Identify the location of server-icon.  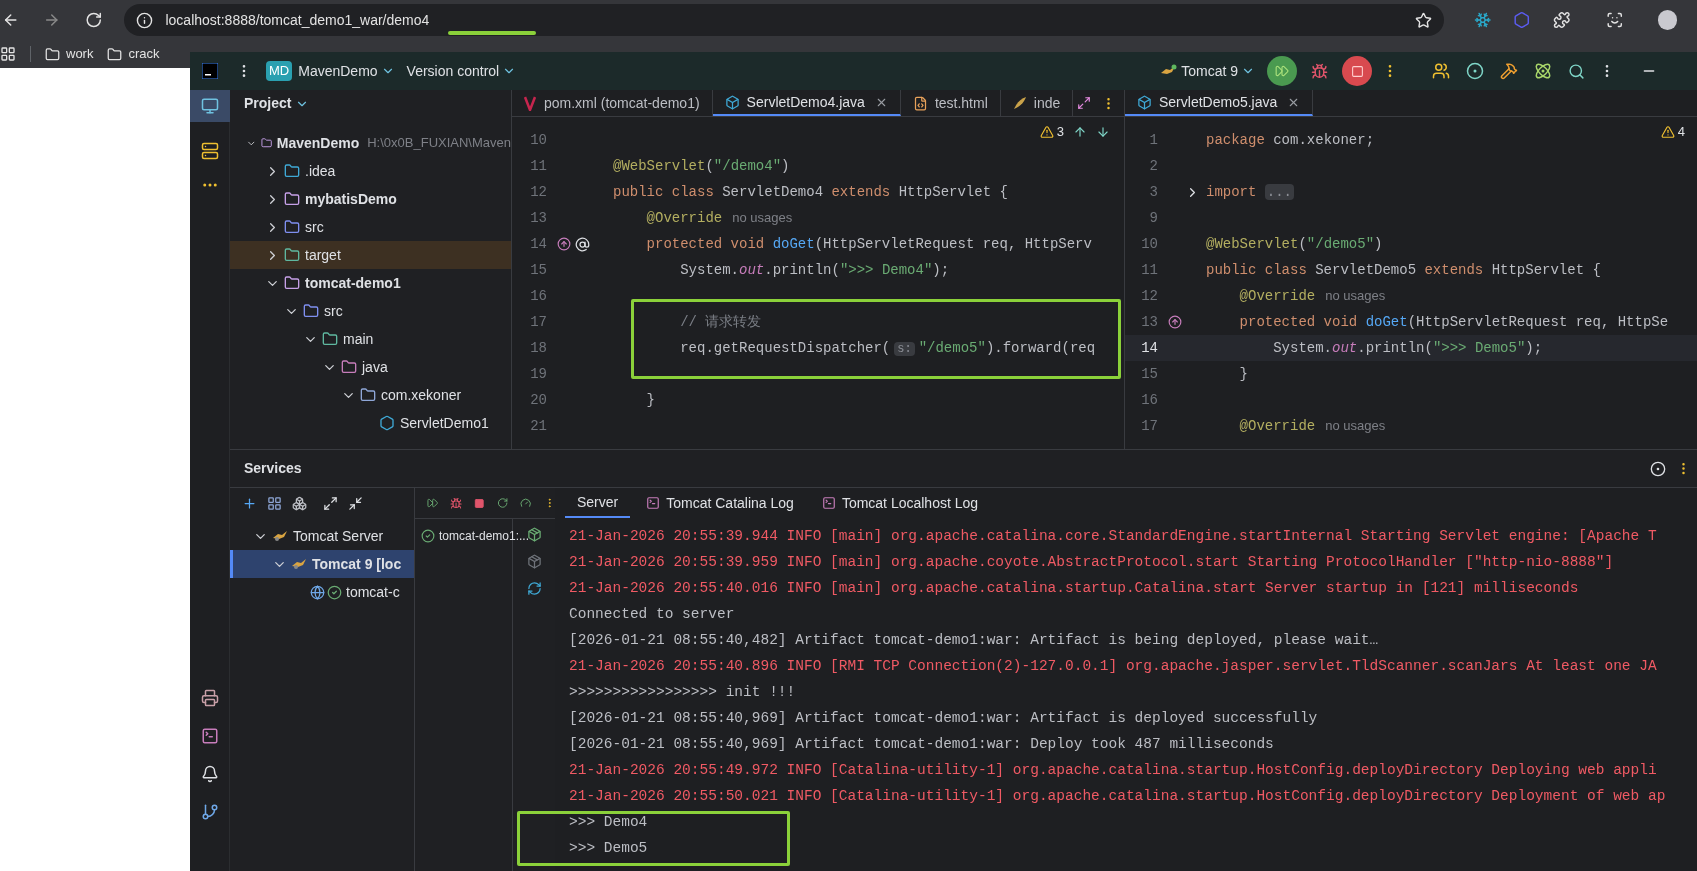
(209, 151).